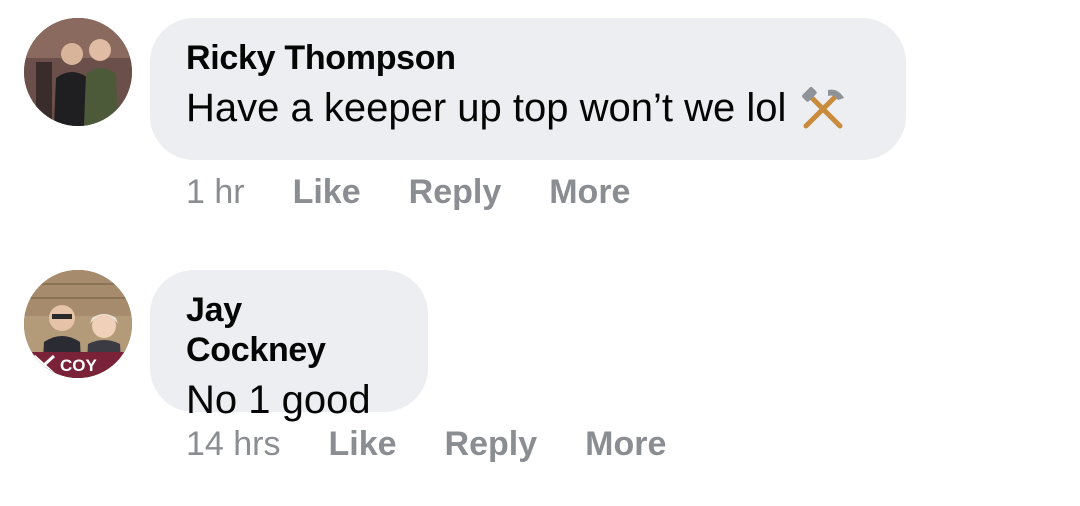 Image resolution: width=1080 pixels, height=506 pixels. I want to click on comment-text-row: No 1 good, so click(288, 400).